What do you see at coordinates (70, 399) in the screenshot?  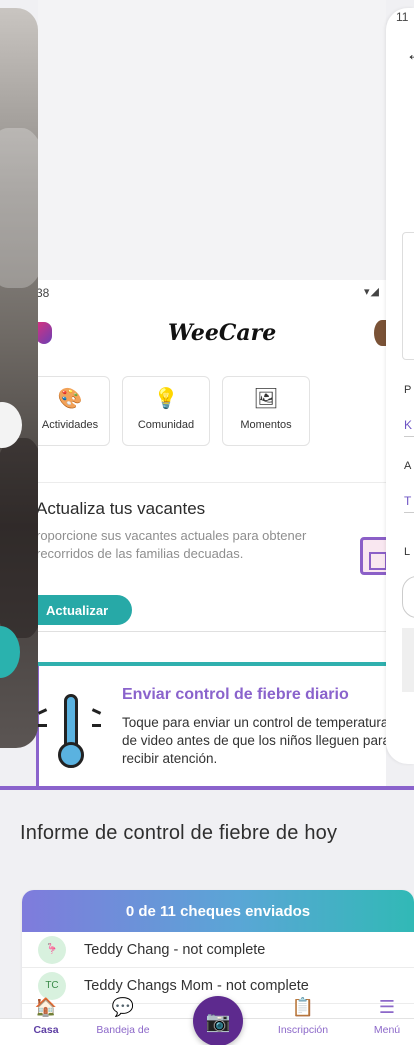 I see `palette-icon: 🎨` at bounding box center [70, 399].